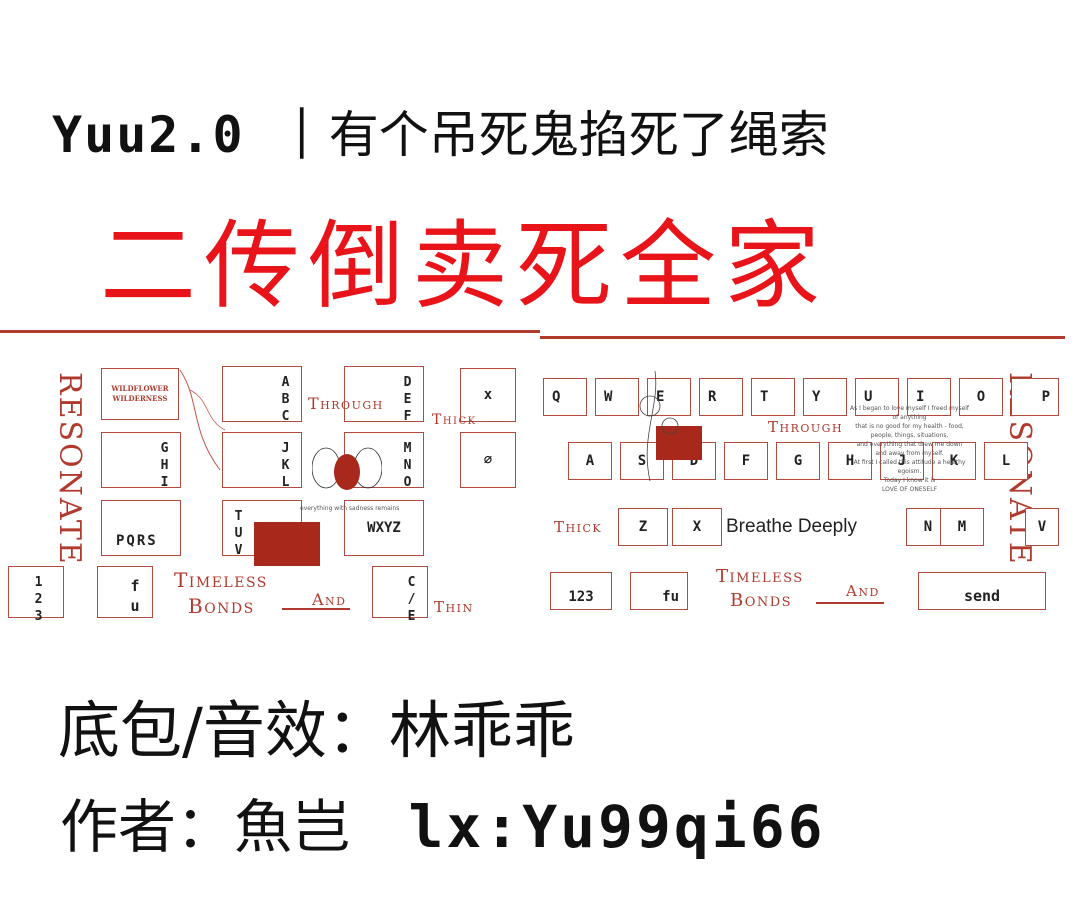 The width and height of the screenshot is (1080, 906). I want to click on word-bonds: Bonds, so click(221, 606).